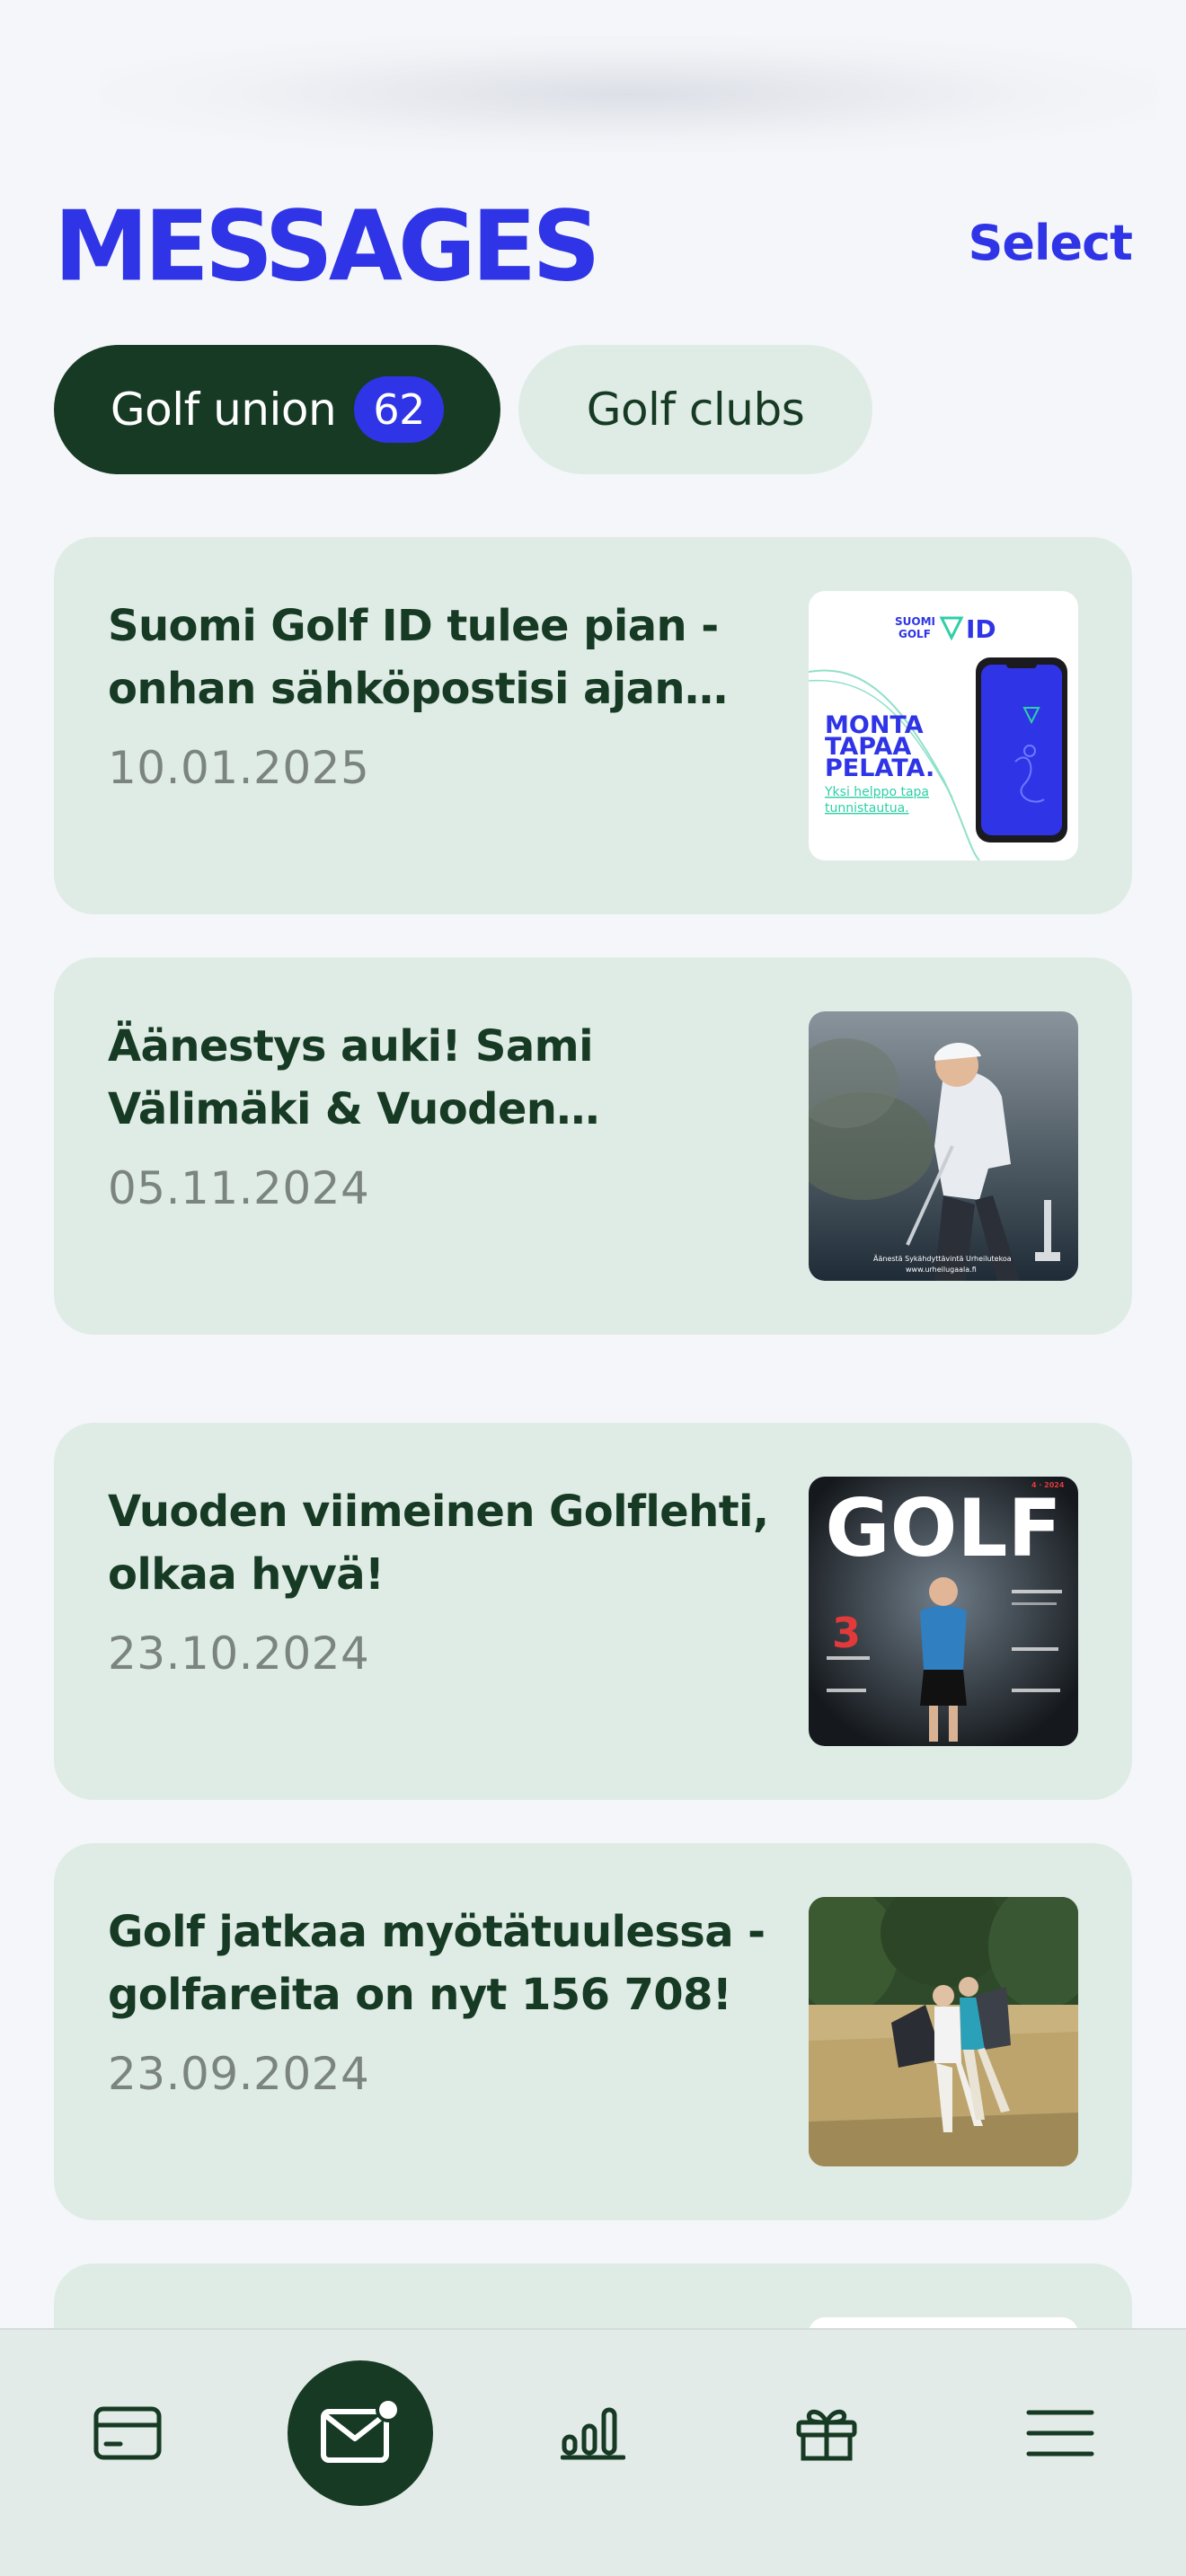  I want to click on message-date: 05.11.2024, so click(239, 1188).